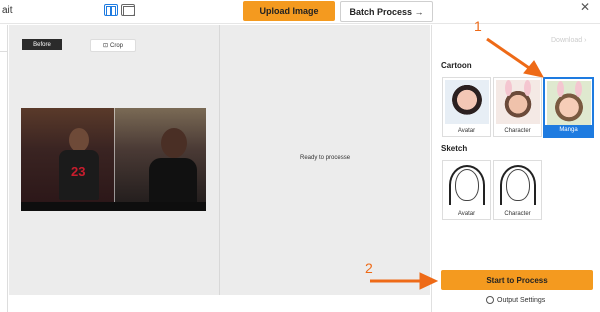 Image resolution: width=600 pixels, height=312 pixels. What do you see at coordinates (509, 54) in the screenshot?
I see `arrow-1-shaft` at bounding box center [509, 54].